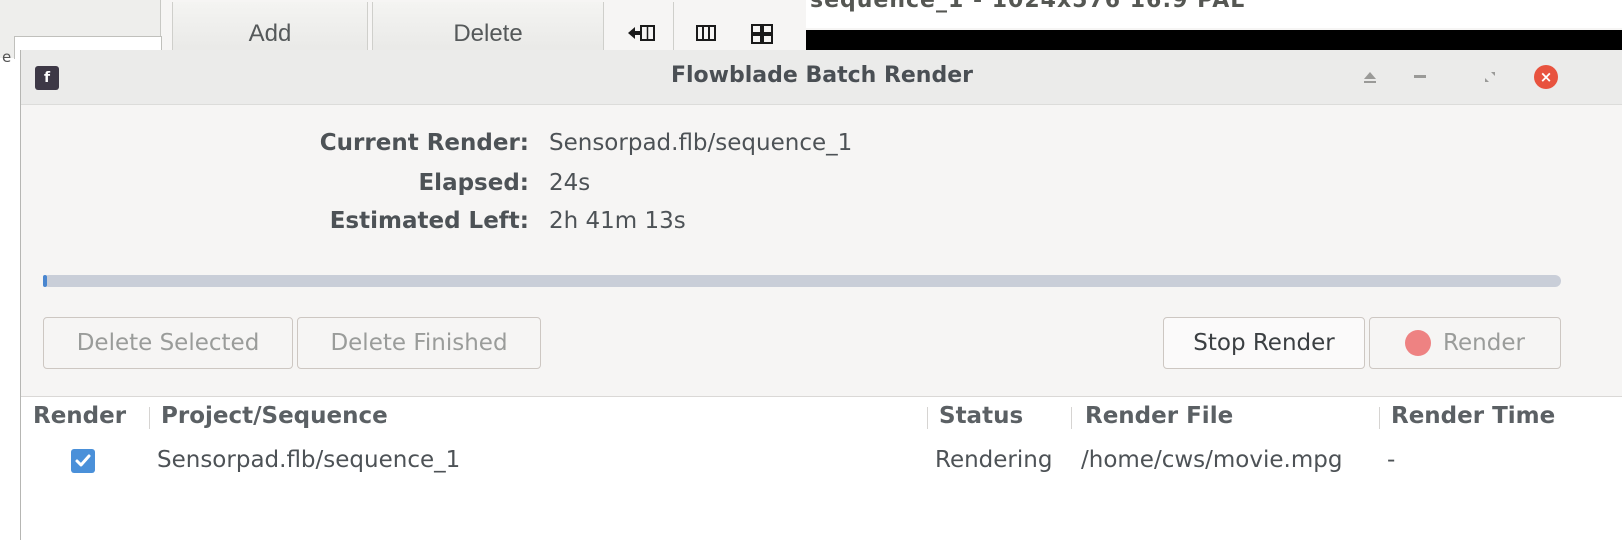  What do you see at coordinates (7, 57) in the screenshot?
I see `background-partial-label: e` at bounding box center [7, 57].